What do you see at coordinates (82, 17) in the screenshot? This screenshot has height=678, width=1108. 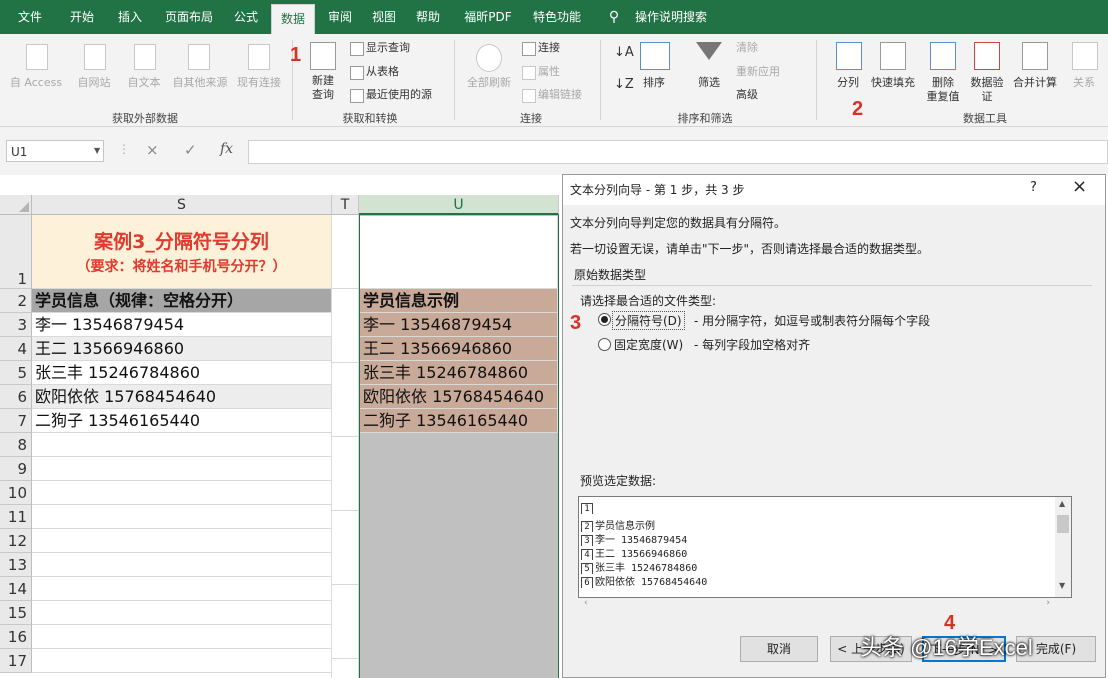 I see `tab-home: 开始` at bounding box center [82, 17].